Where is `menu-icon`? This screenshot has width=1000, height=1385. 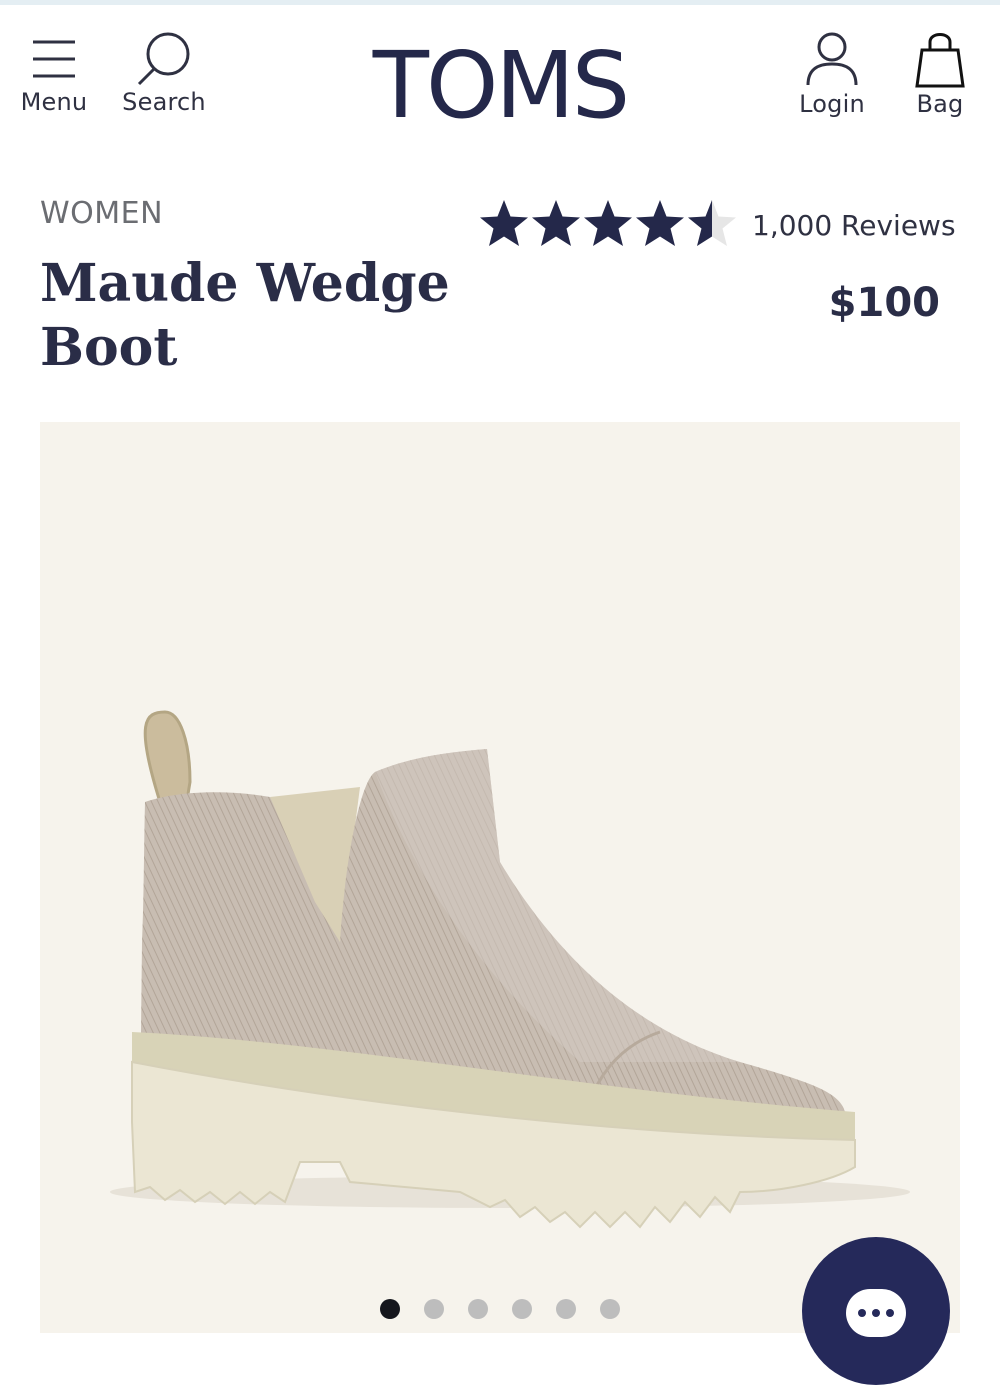 menu-icon is located at coordinates (54, 59).